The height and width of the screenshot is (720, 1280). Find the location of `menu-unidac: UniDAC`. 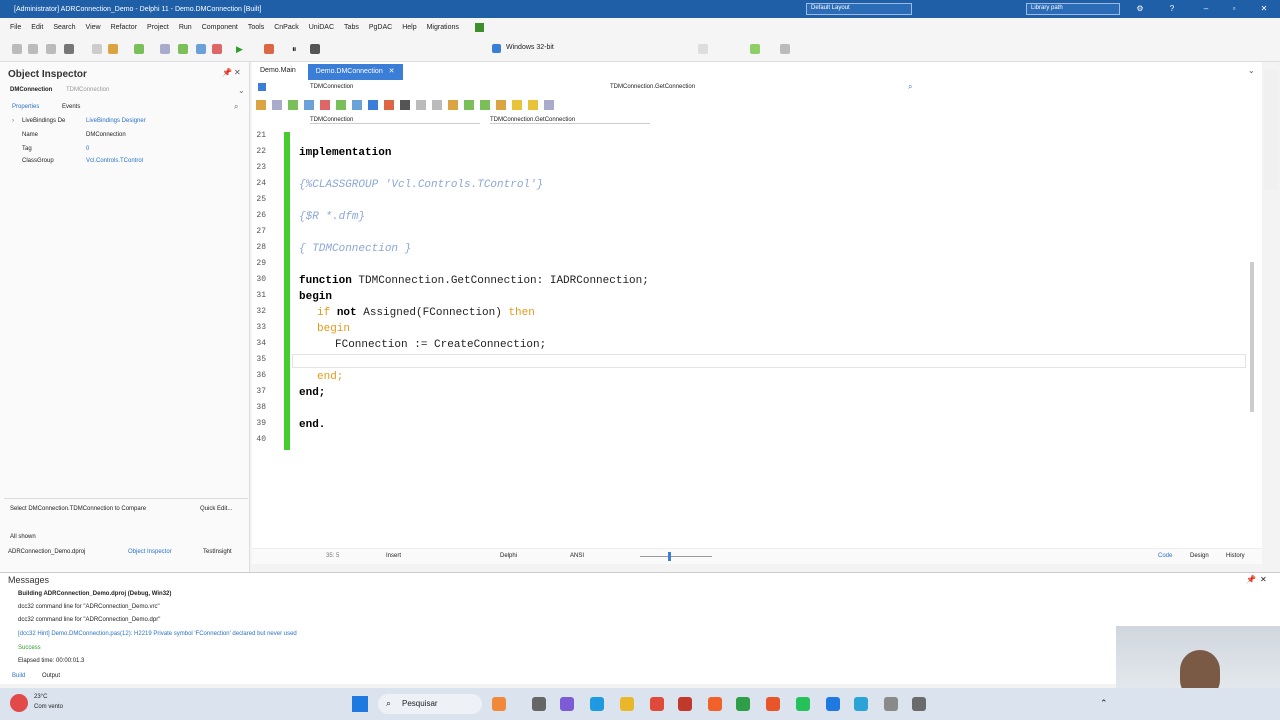

menu-unidac: UniDAC is located at coordinates (321, 27).